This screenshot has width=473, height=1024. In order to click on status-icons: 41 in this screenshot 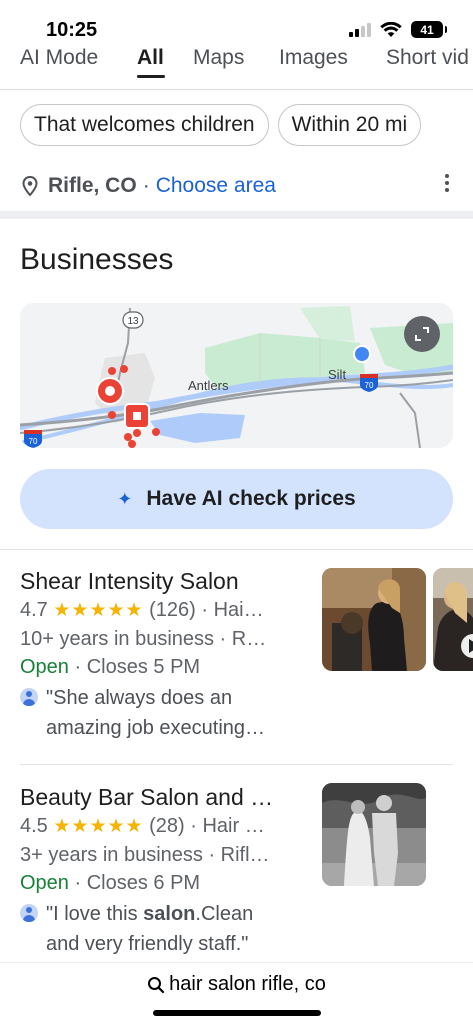, I will do `click(398, 29)`.